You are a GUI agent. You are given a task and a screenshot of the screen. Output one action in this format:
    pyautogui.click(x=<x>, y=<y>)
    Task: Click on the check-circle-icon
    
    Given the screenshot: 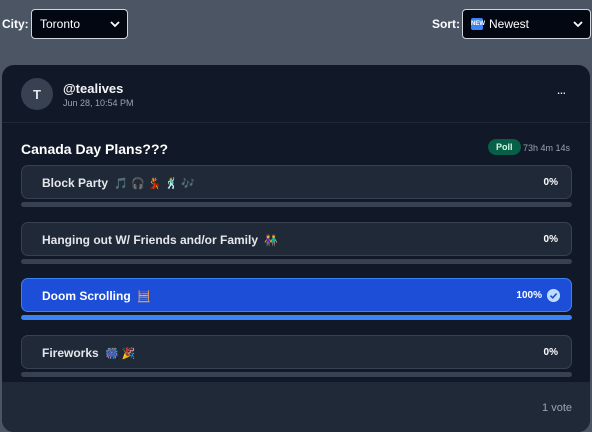 What is the action you would take?
    pyautogui.click(x=553, y=295)
    